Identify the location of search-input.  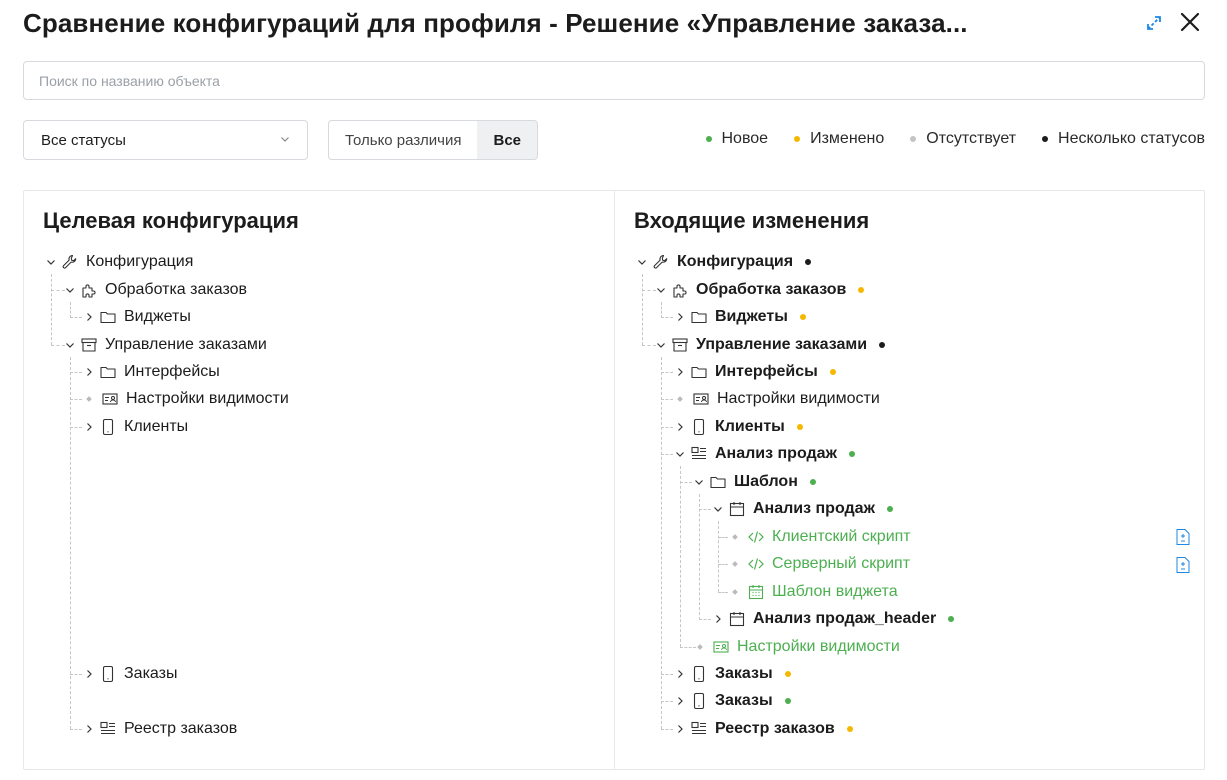
(614, 80).